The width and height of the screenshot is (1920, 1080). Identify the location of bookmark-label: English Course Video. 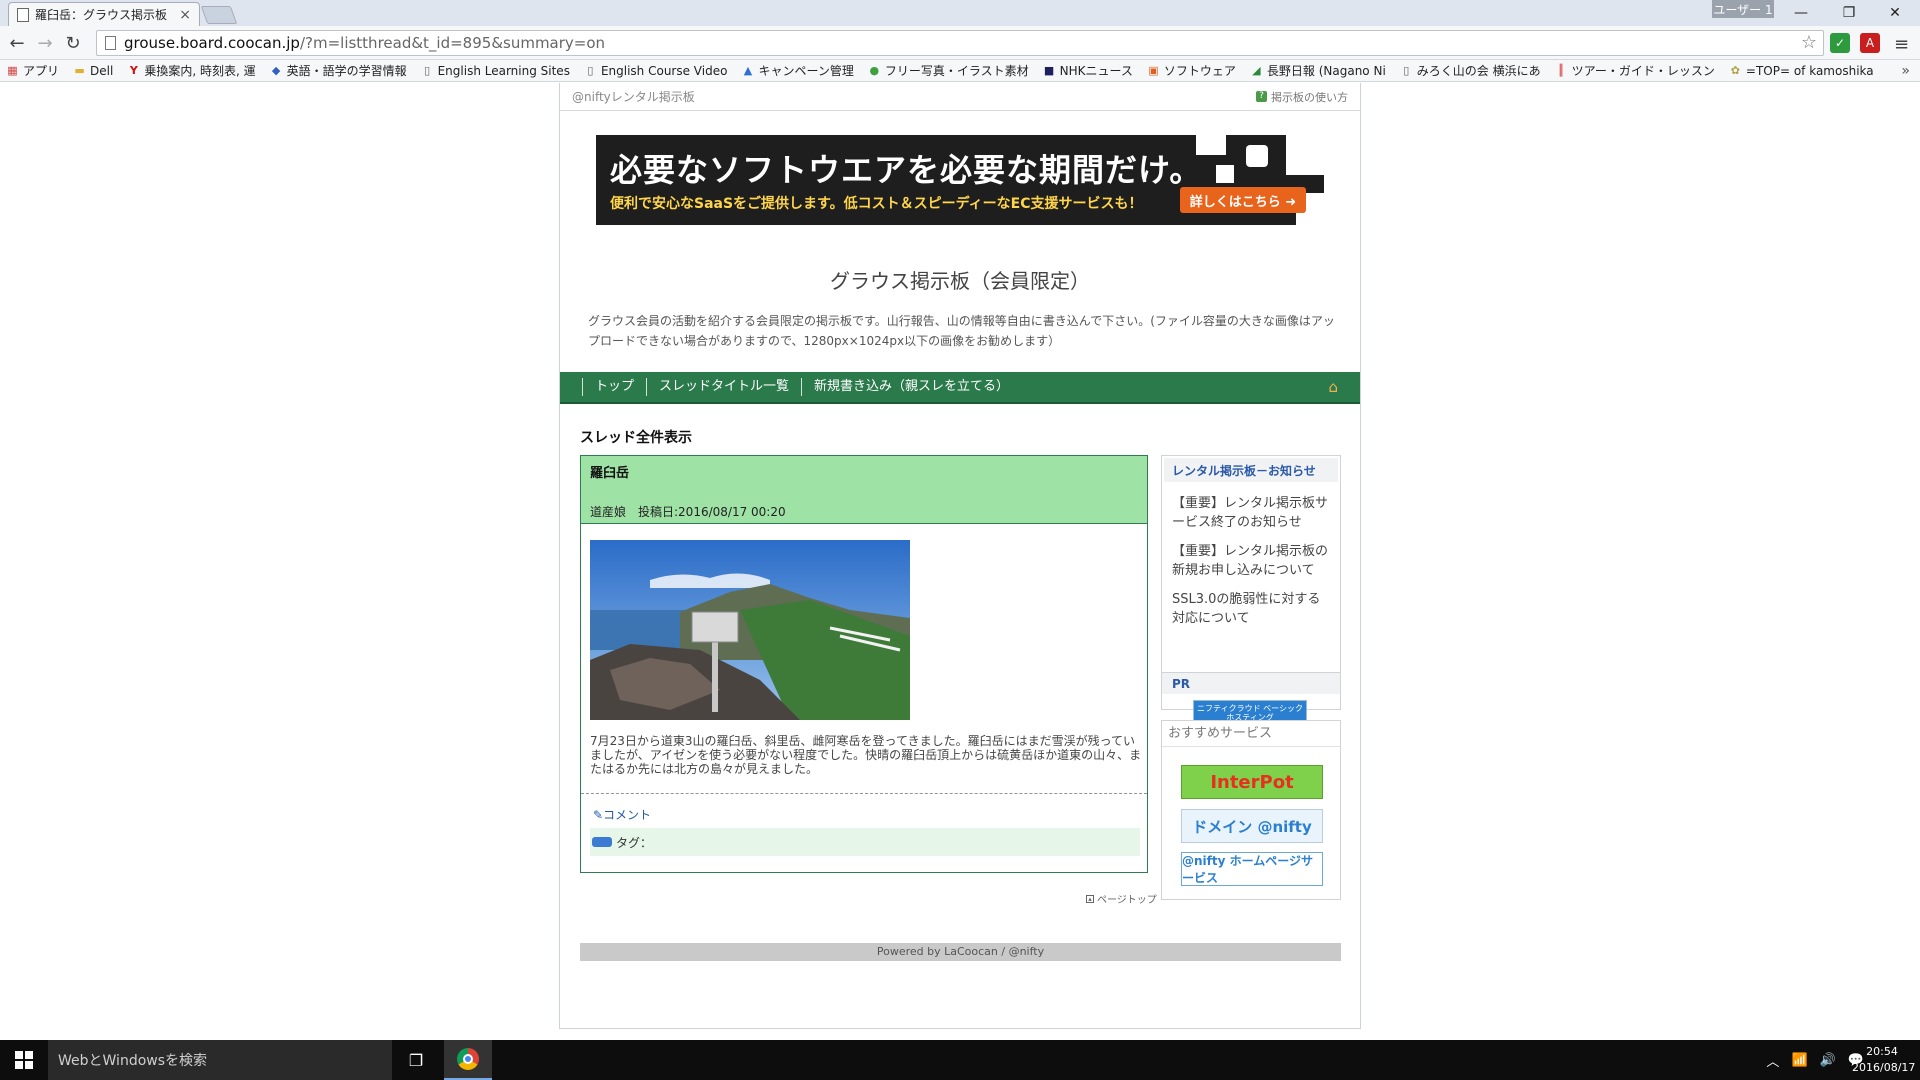
(664, 70).